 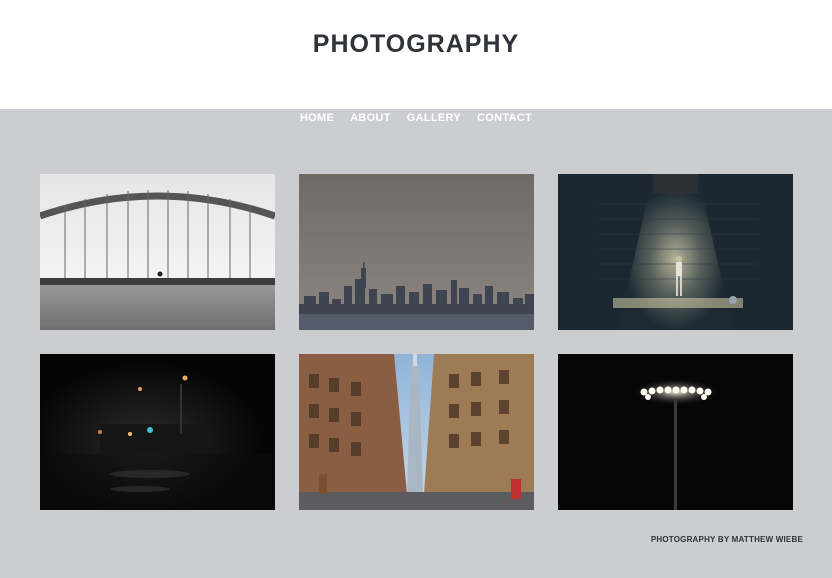 I want to click on city-skyline-photo, so click(x=416, y=252).